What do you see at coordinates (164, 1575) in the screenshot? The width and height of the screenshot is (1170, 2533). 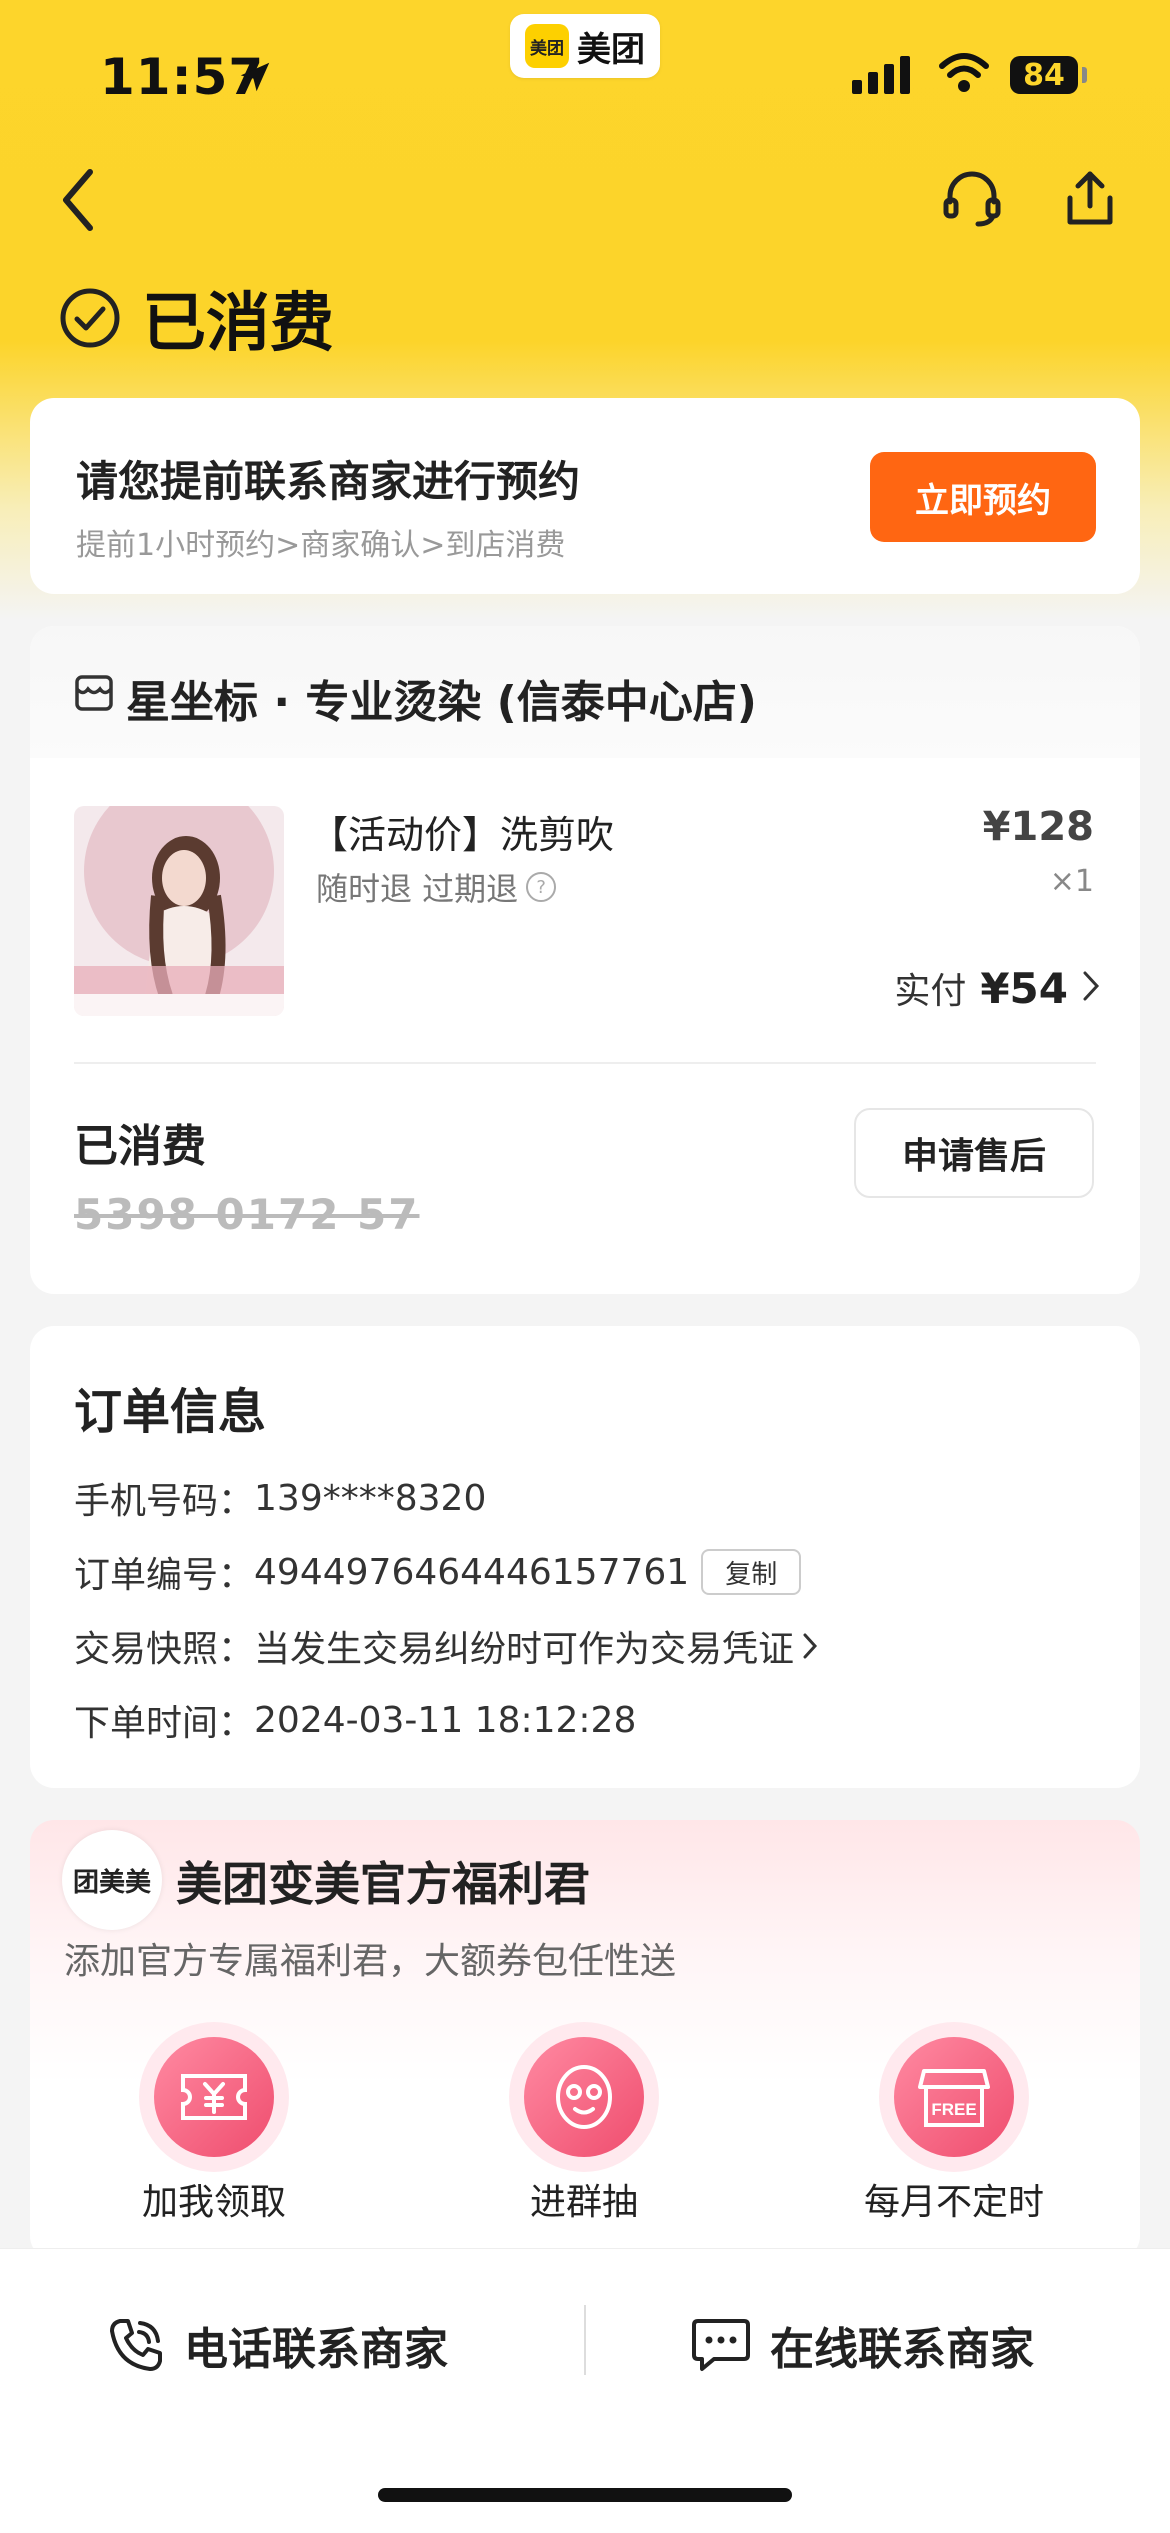 I see `order-number-label: 订单编号：` at bounding box center [164, 1575].